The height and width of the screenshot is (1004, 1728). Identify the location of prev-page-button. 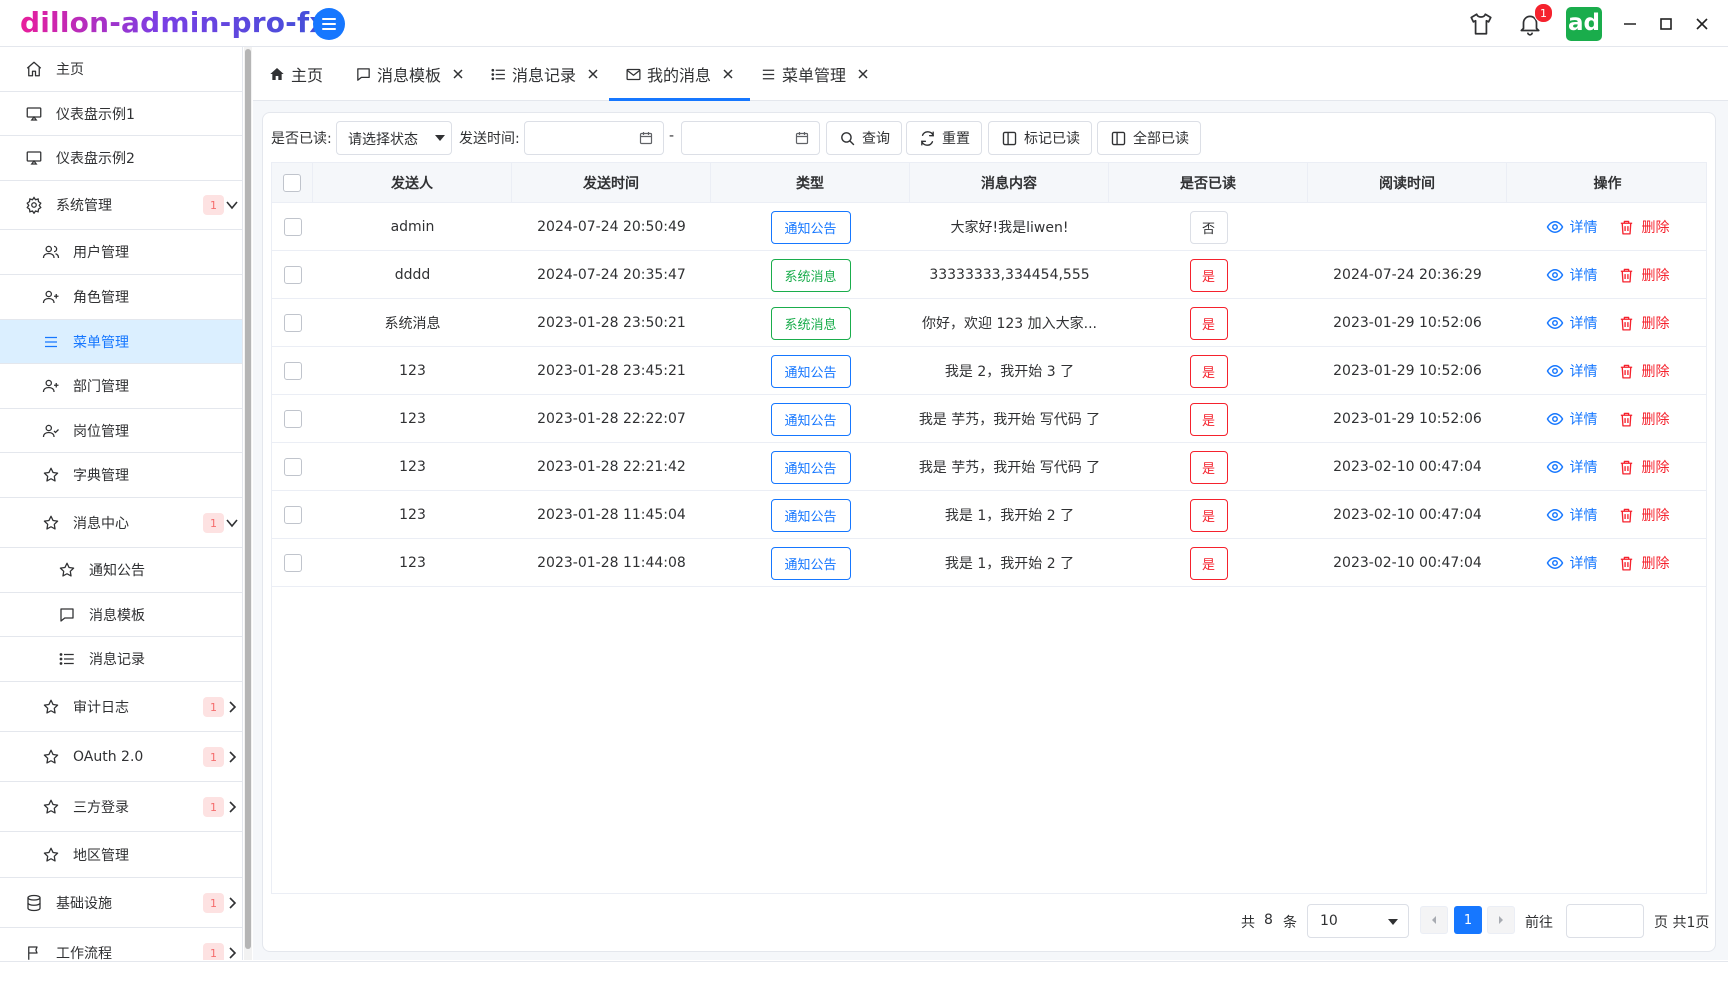
(1434, 920).